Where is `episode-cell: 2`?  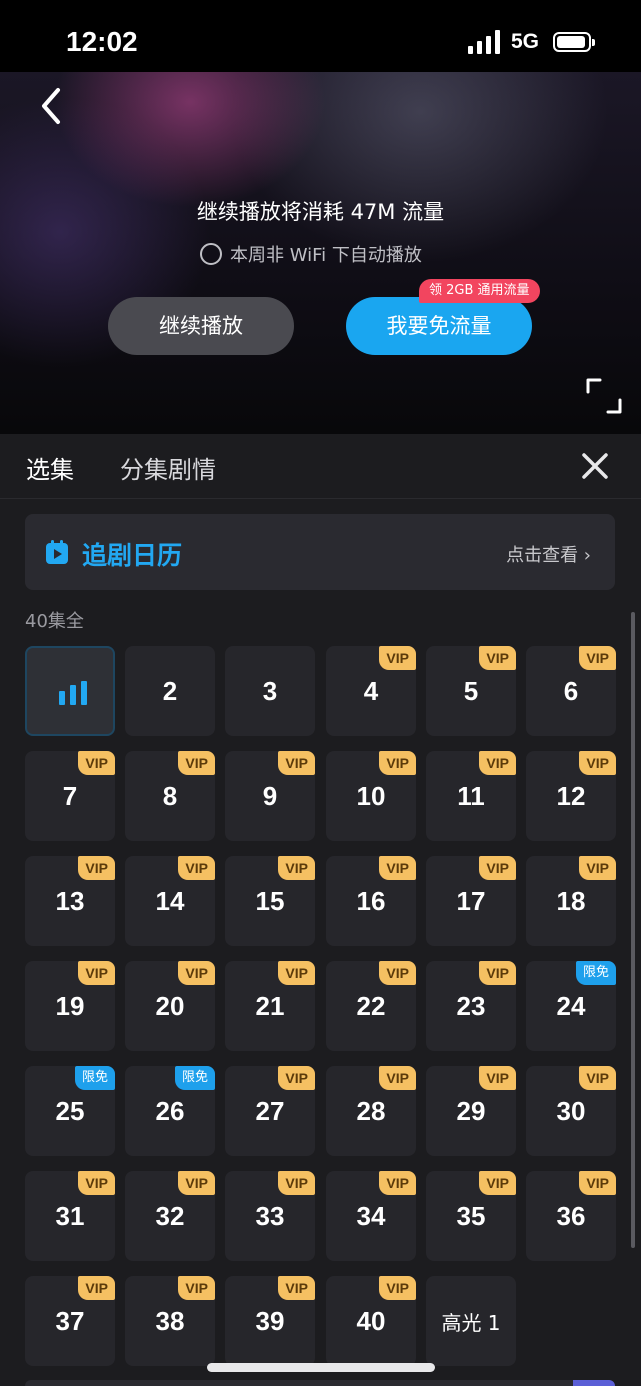
episode-cell: 2 is located at coordinates (170, 691).